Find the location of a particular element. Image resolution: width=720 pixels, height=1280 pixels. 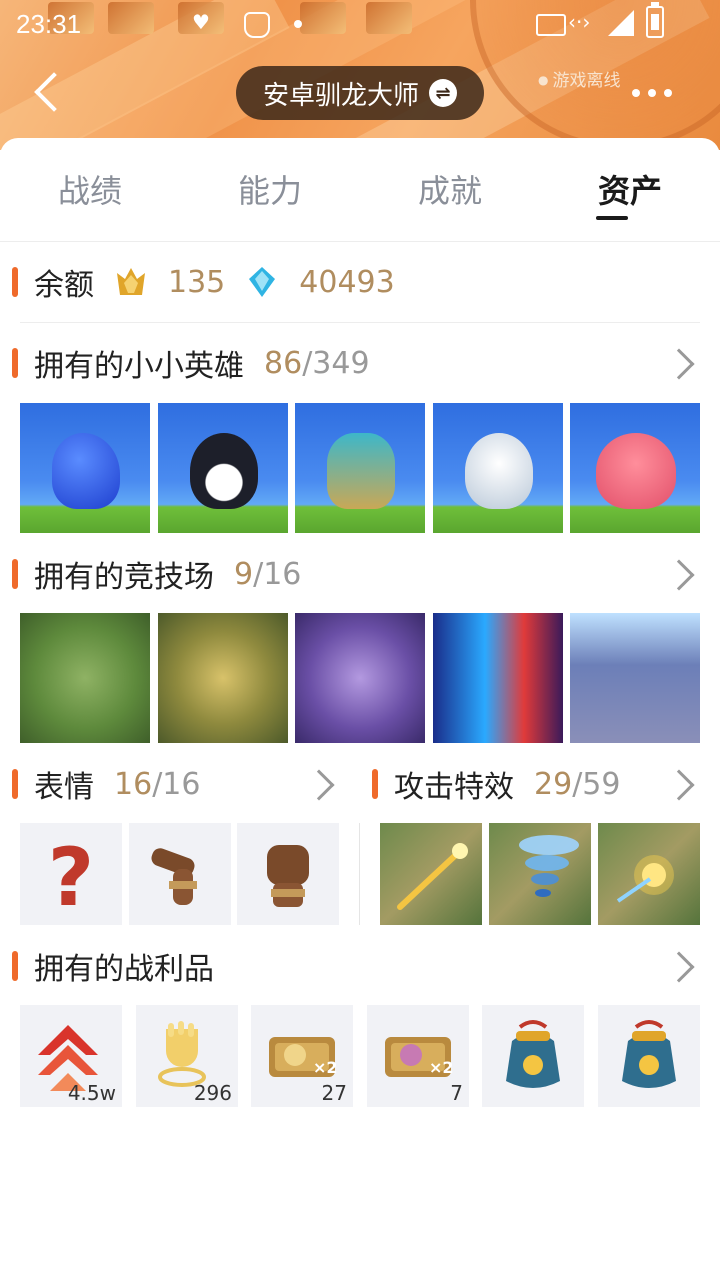

balance-row: 余额 135 40493 is located at coordinates (203, 282).